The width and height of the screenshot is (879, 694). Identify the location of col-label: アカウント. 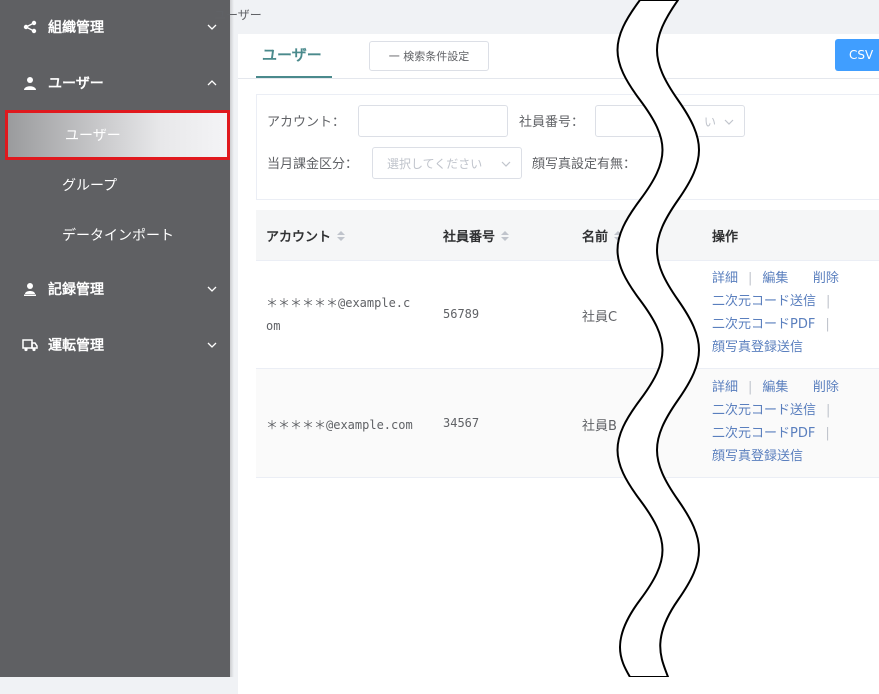
(299, 237).